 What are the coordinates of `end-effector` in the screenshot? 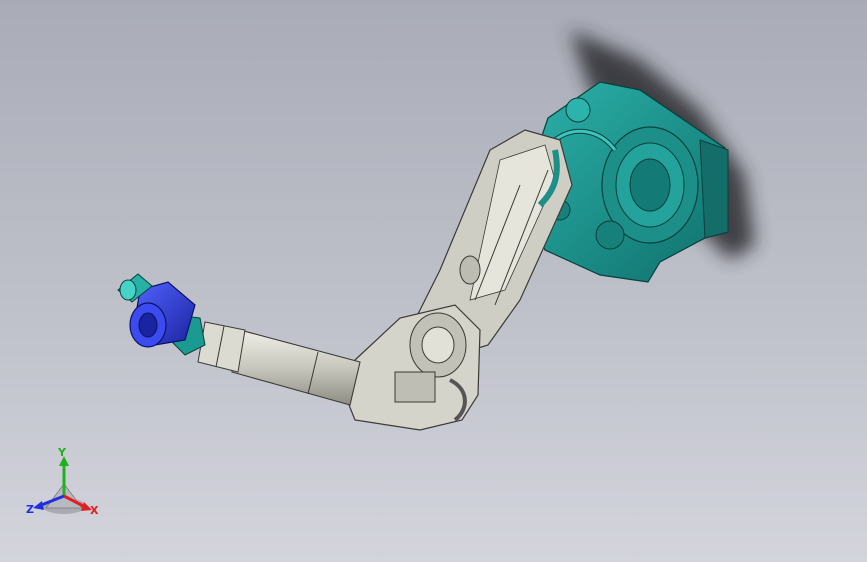 It's located at (161, 314).